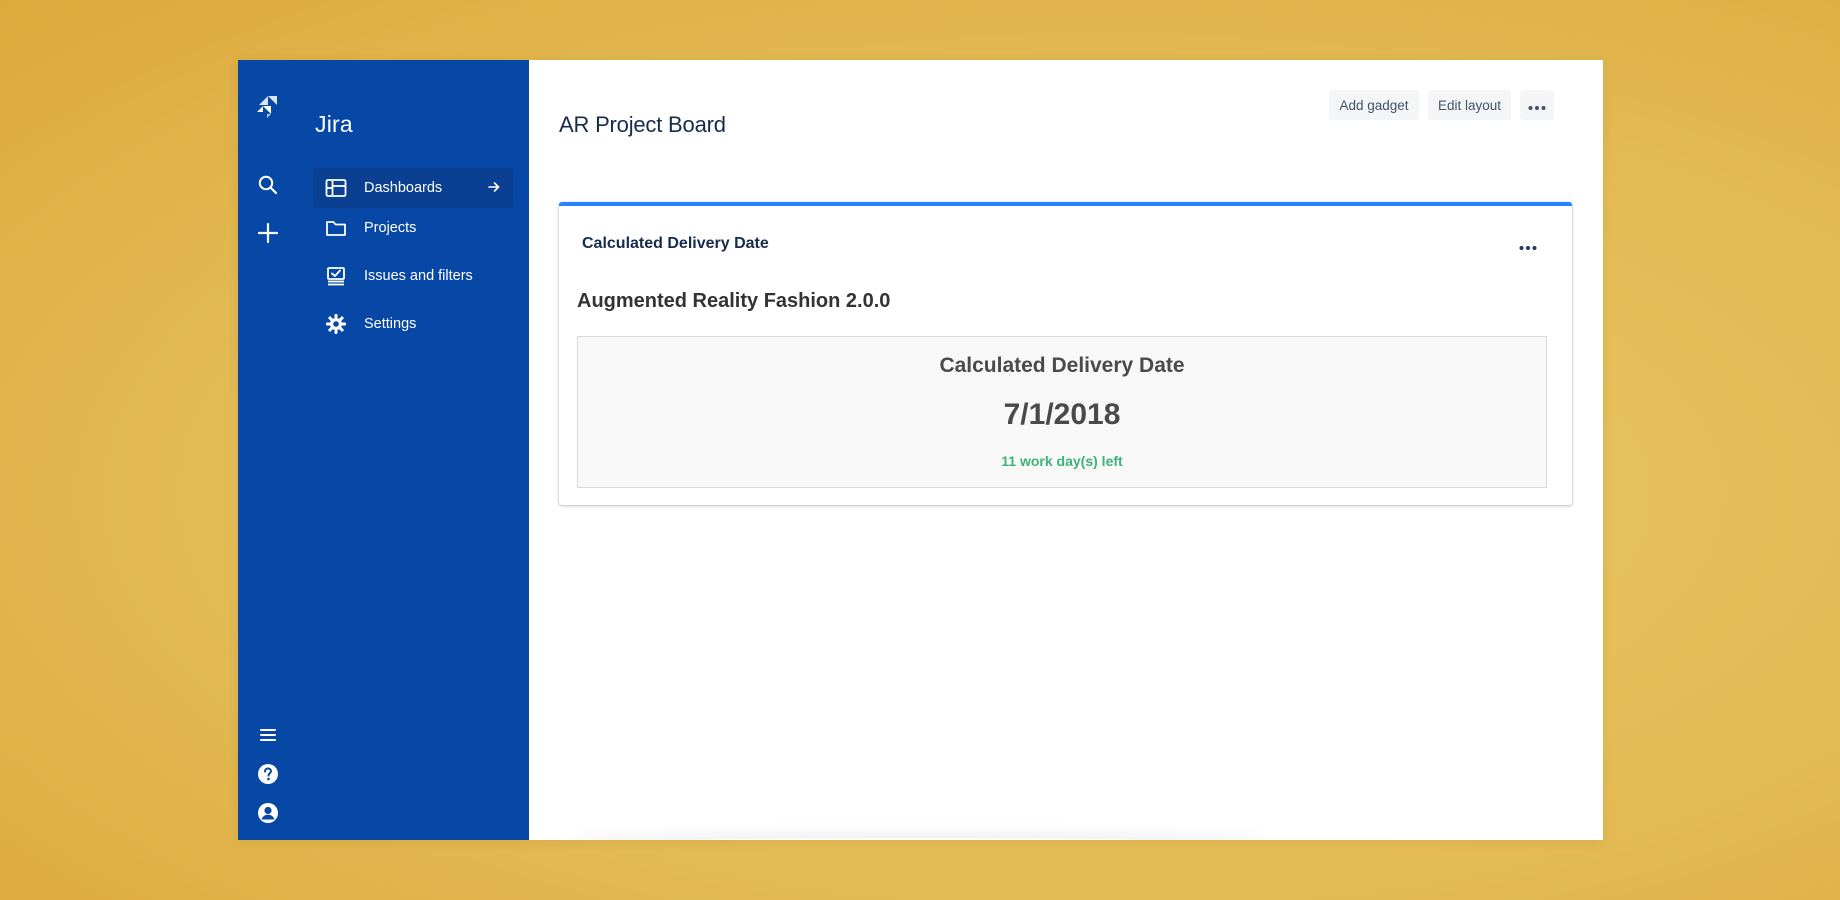  I want to click on sidebar-item-settings: Settings, so click(413, 324).